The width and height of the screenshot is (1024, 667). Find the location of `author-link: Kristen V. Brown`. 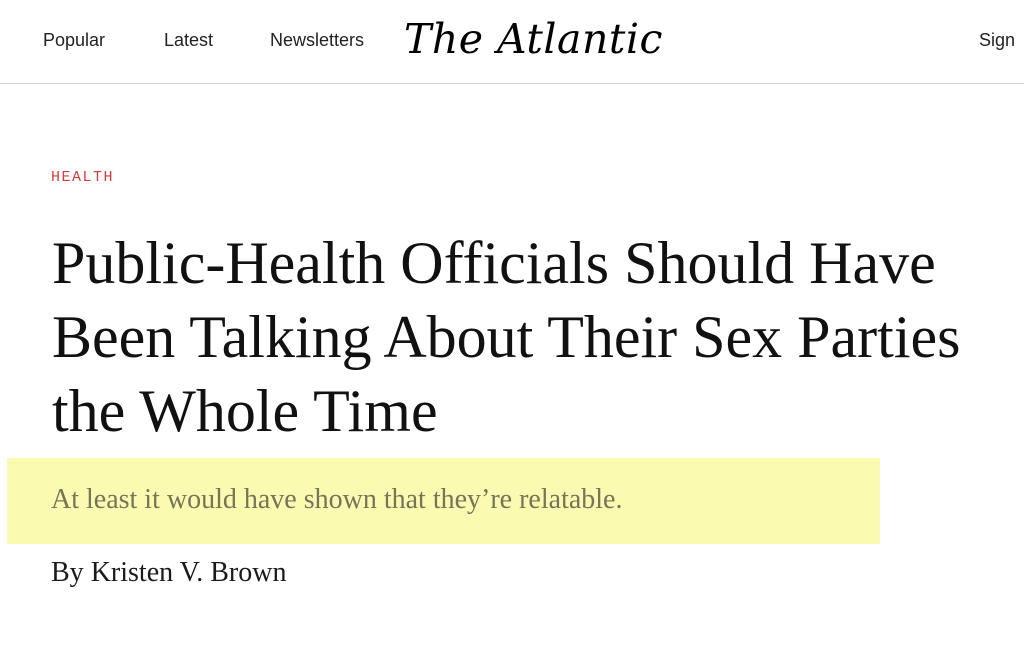

author-link: Kristen V. Brown is located at coordinates (189, 572).